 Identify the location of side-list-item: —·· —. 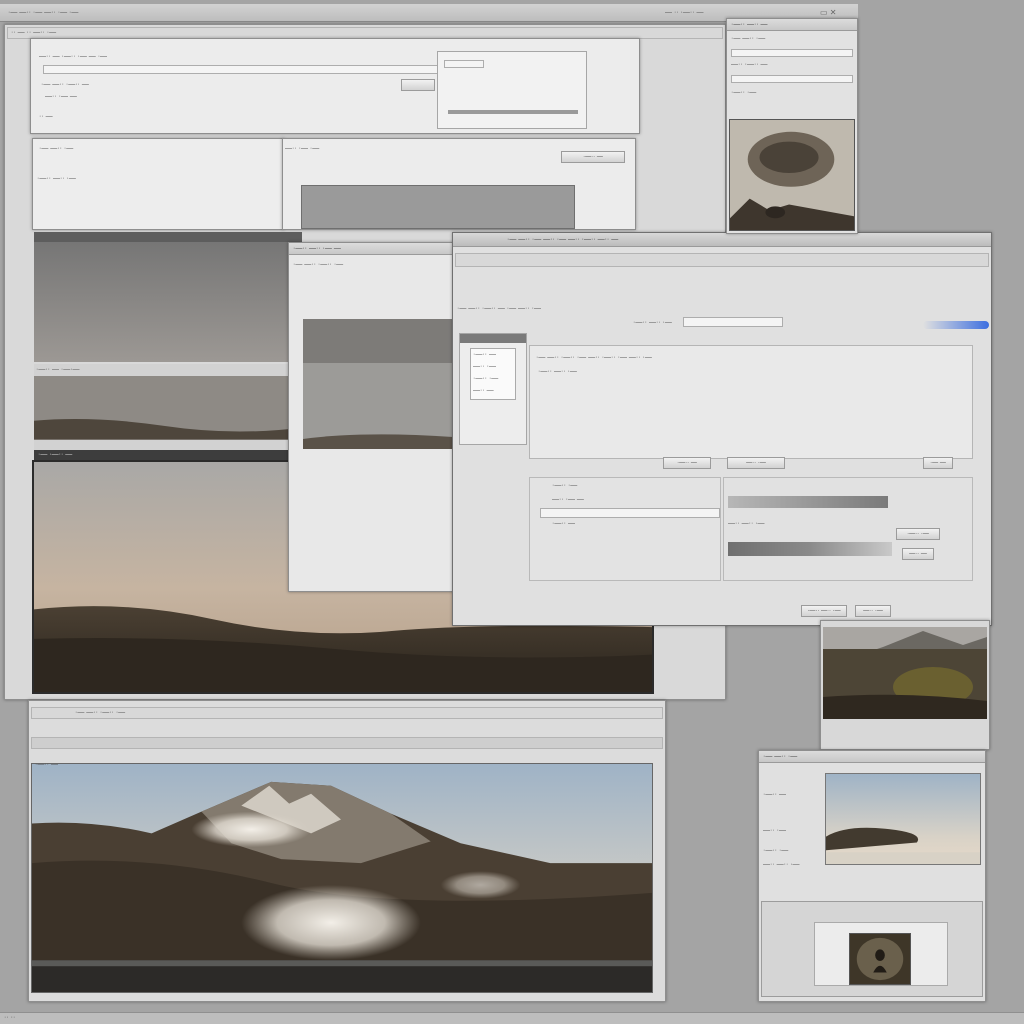
(483, 390).